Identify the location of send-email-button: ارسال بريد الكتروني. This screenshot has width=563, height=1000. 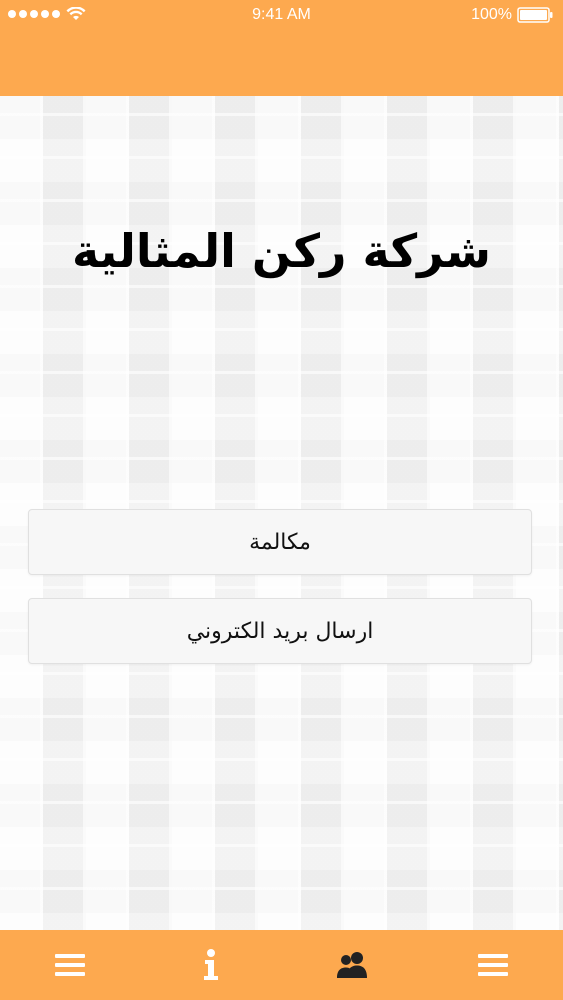
(280, 631).